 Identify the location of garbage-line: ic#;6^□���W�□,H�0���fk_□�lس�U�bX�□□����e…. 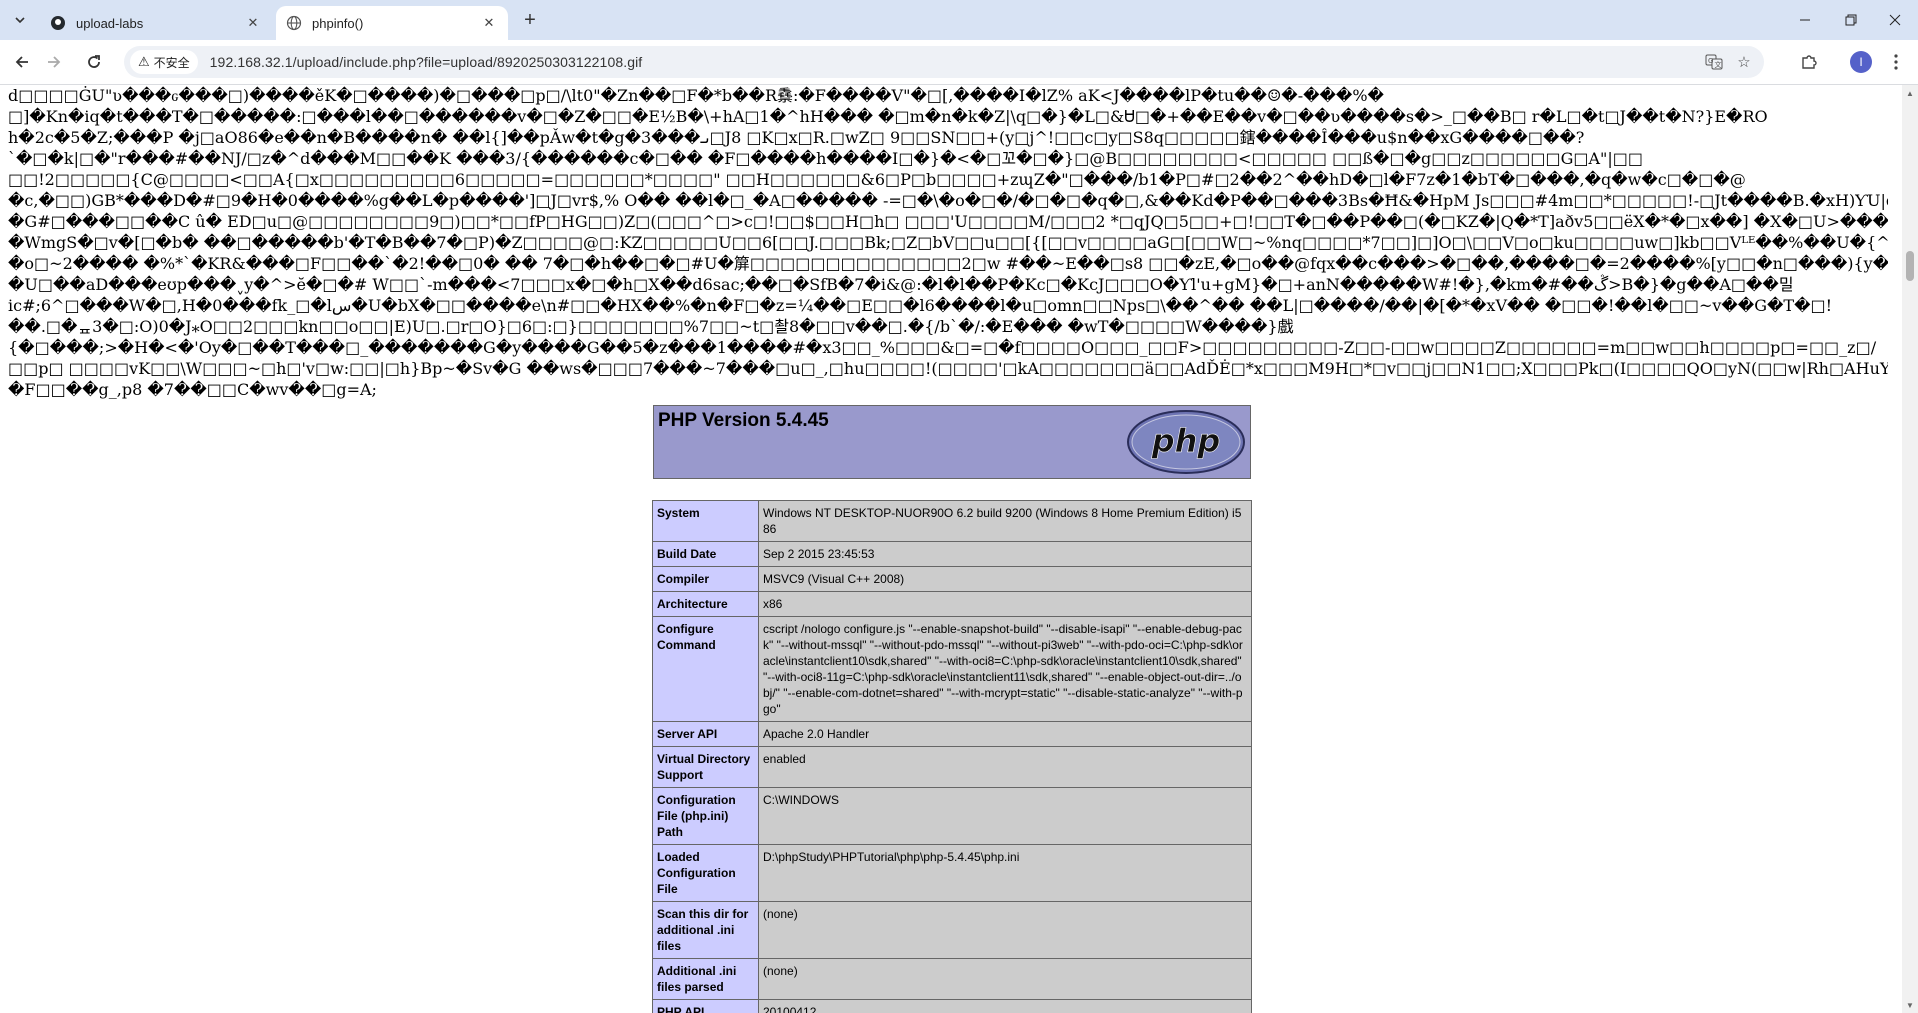
(920, 305).